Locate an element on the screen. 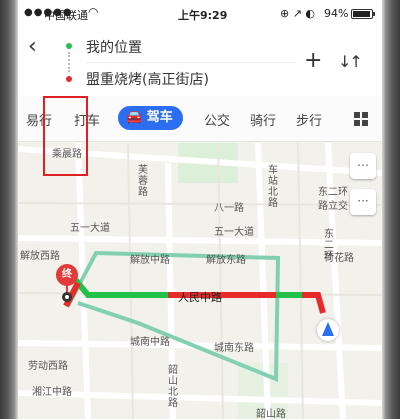 This screenshot has width=400, height=419. map-label: 劳动西路 is located at coordinates (48, 366).